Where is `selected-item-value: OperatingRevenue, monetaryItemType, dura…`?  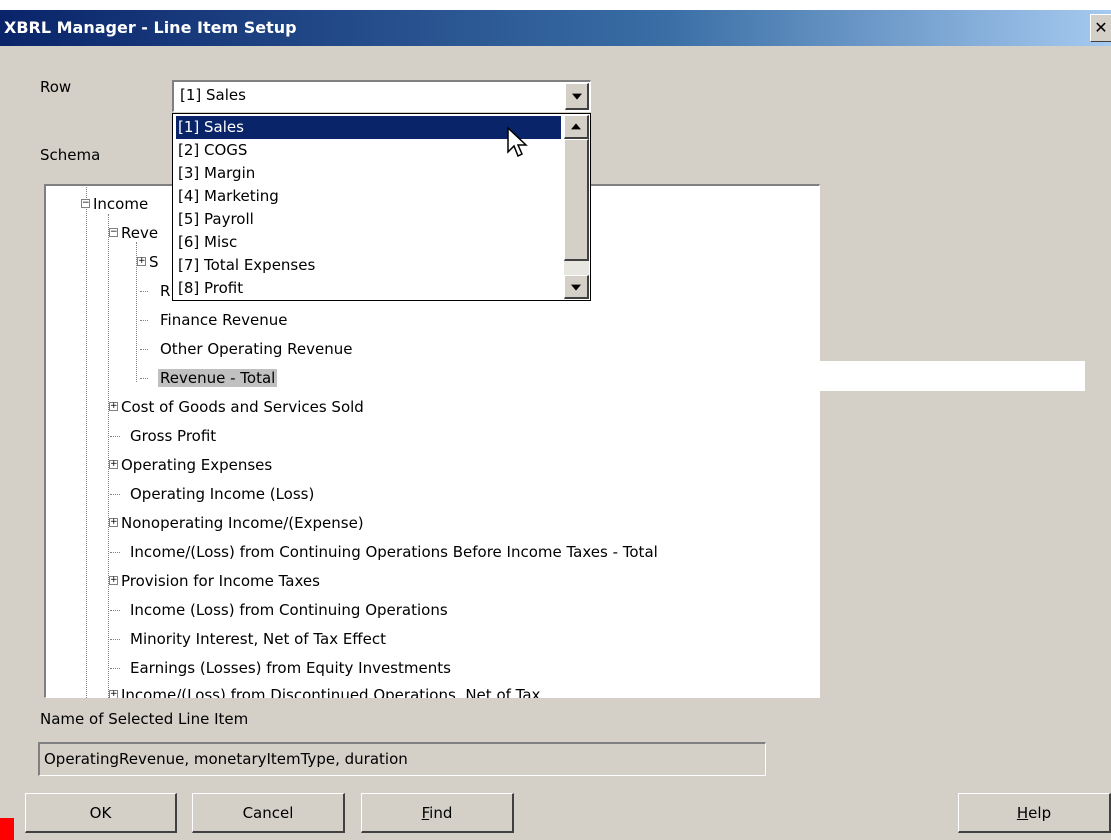 selected-item-value: OperatingRevenue, monetaryItemType, dura… is located at coordinates (226, 759).